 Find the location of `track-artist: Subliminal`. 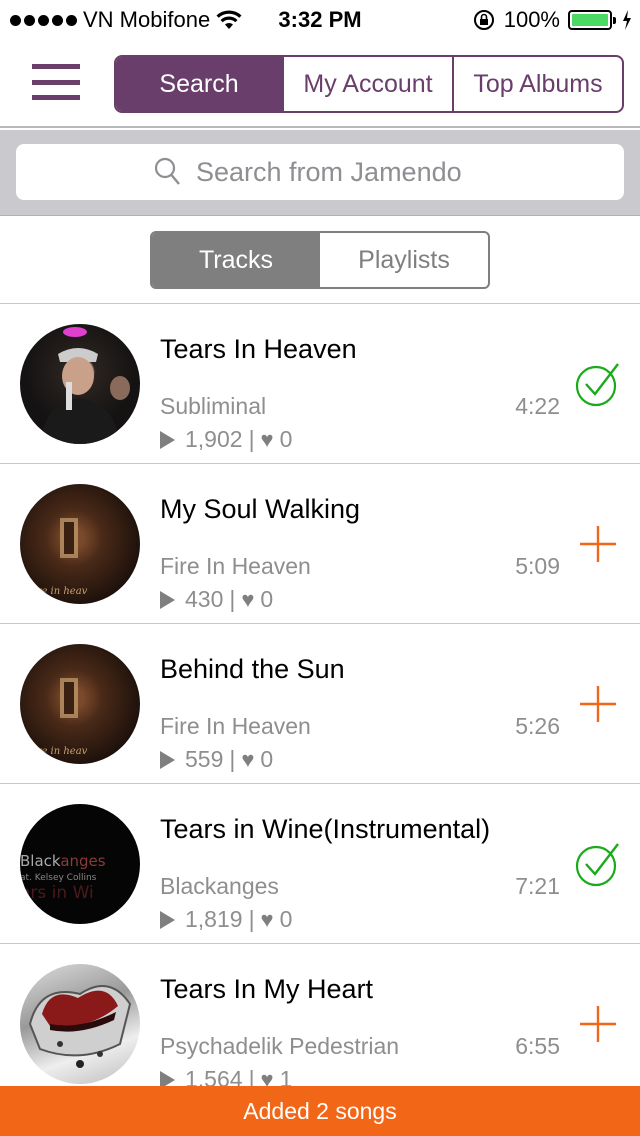

track-artist: Subliminal is located at coordinates (213, 406).